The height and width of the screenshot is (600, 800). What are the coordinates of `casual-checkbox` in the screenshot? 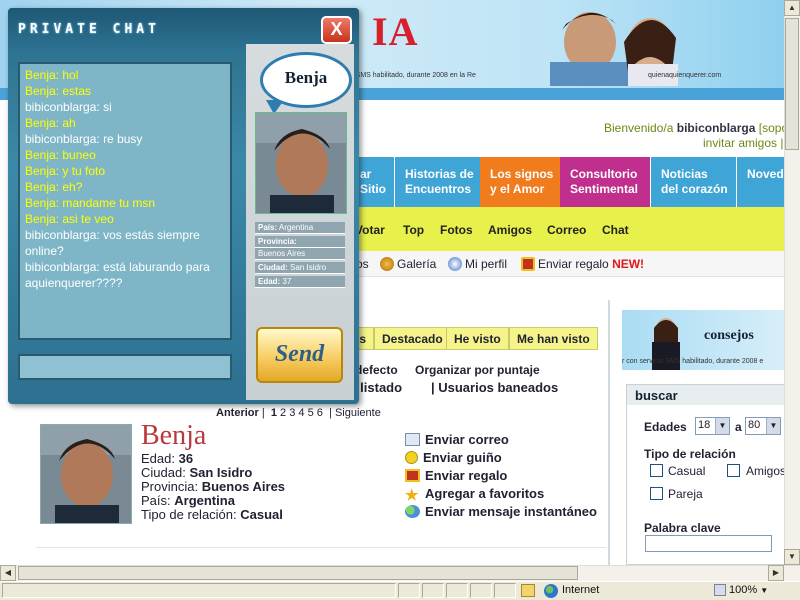 It's located at (656, 470).